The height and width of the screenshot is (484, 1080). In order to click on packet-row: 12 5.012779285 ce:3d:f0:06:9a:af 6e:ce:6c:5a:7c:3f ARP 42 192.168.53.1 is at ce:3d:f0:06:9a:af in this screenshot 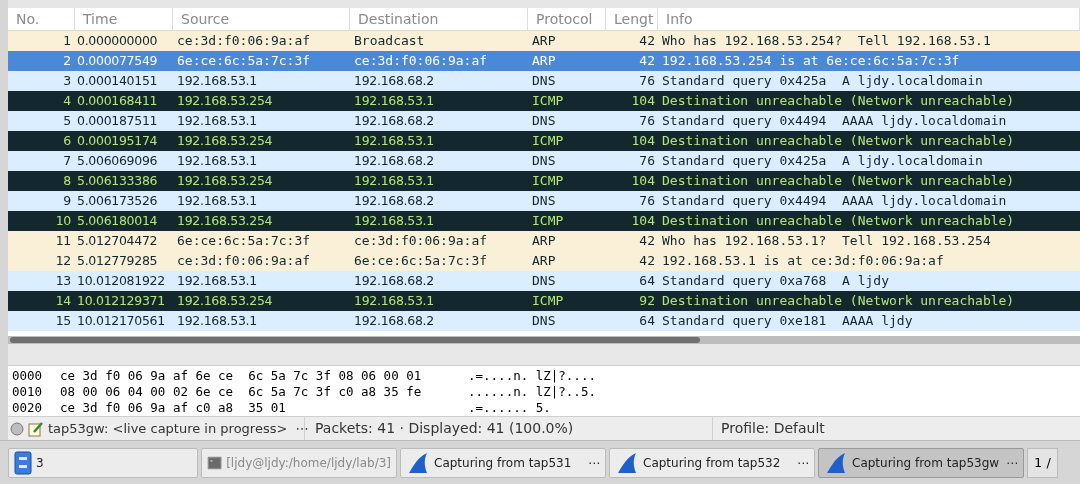, I will do `click(544, 261)`.